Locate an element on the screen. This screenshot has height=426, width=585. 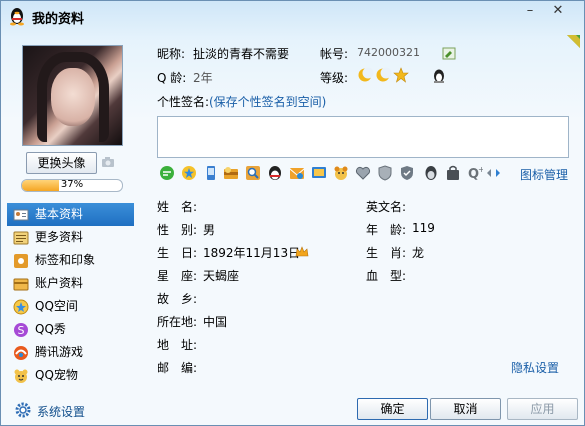
mobile-phone-icon is located at coordinates (211, 173).